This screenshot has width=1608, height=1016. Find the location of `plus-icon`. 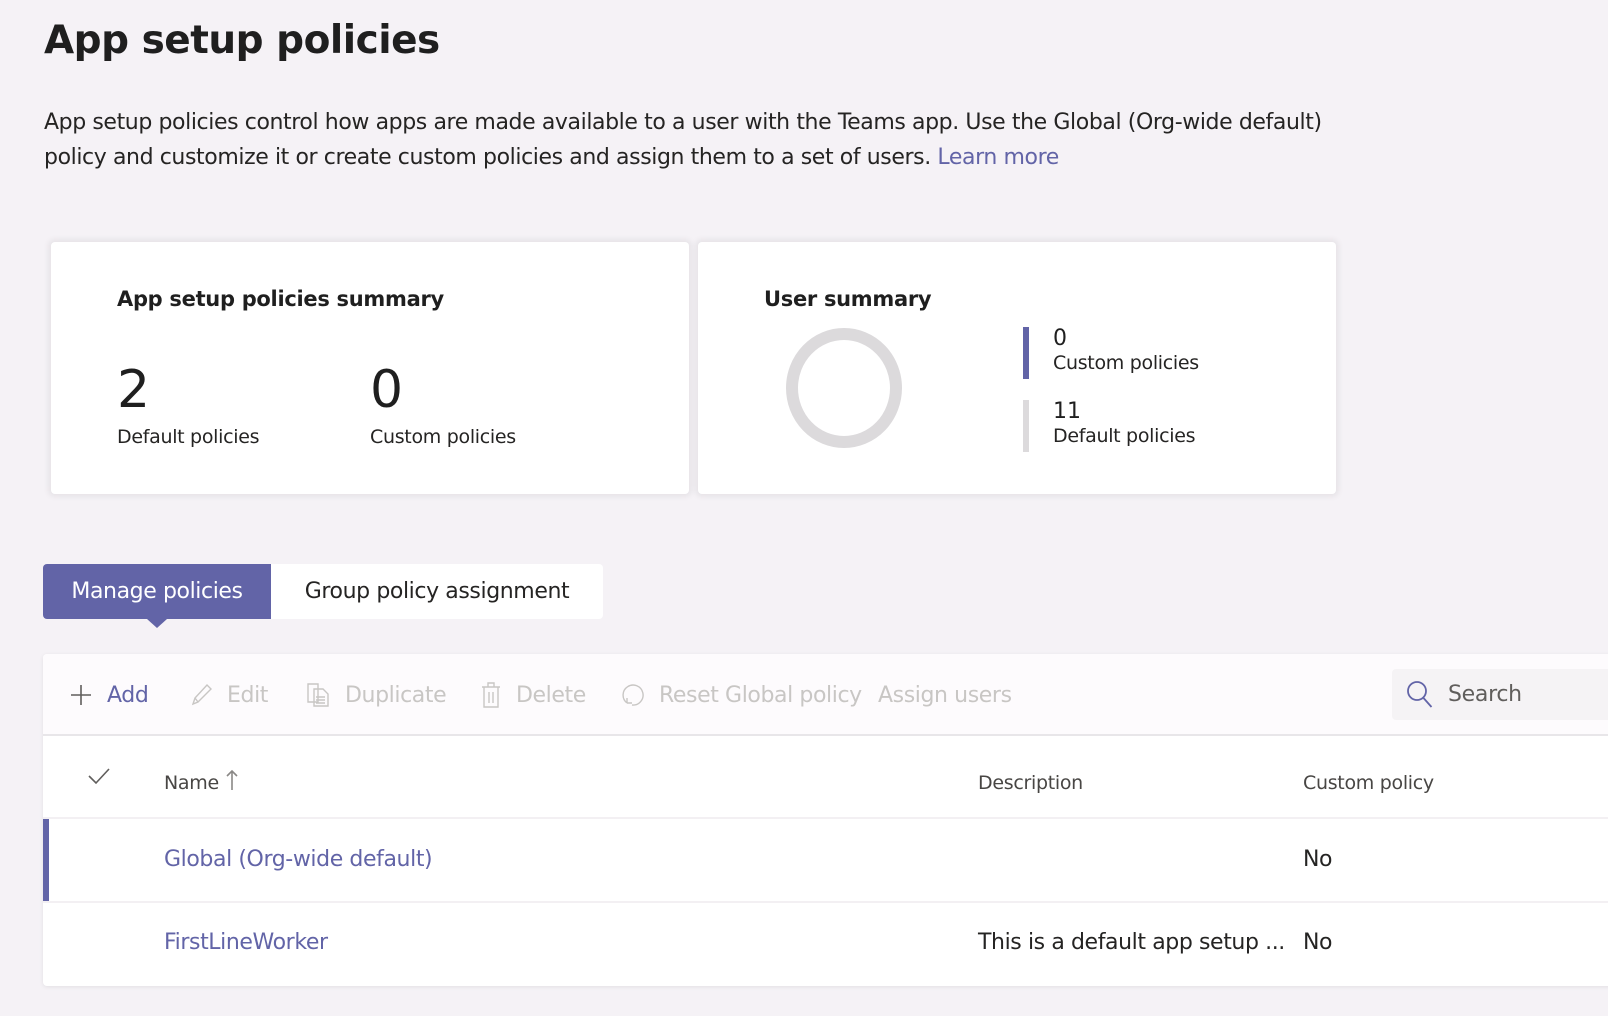

plus-icon is located at coordinates (81, 695).